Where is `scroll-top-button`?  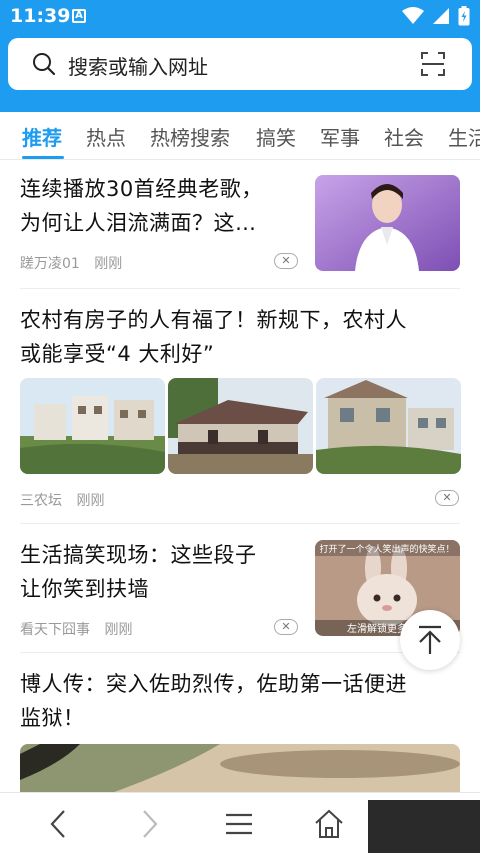
scroll-top-button is located at coordinates (430, 640).